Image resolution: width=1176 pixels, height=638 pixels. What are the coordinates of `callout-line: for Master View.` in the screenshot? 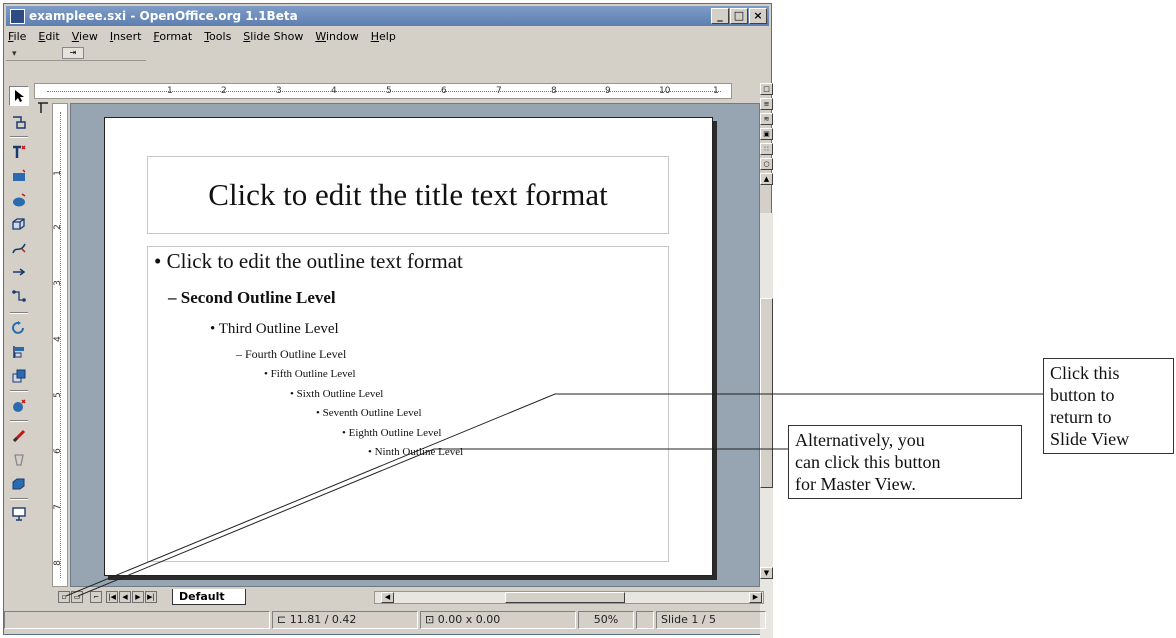 It's located at (855, 484).